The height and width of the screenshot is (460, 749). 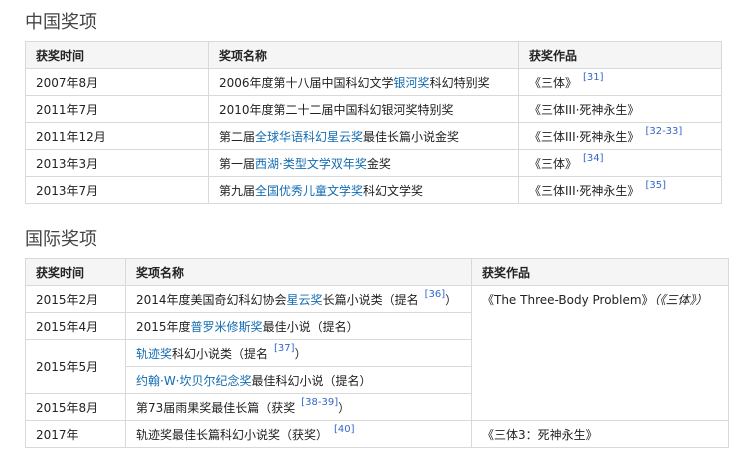 I want to click on award-text: 第73届雨果奖最佳长篇（获奖, so click(x=216, y=407).